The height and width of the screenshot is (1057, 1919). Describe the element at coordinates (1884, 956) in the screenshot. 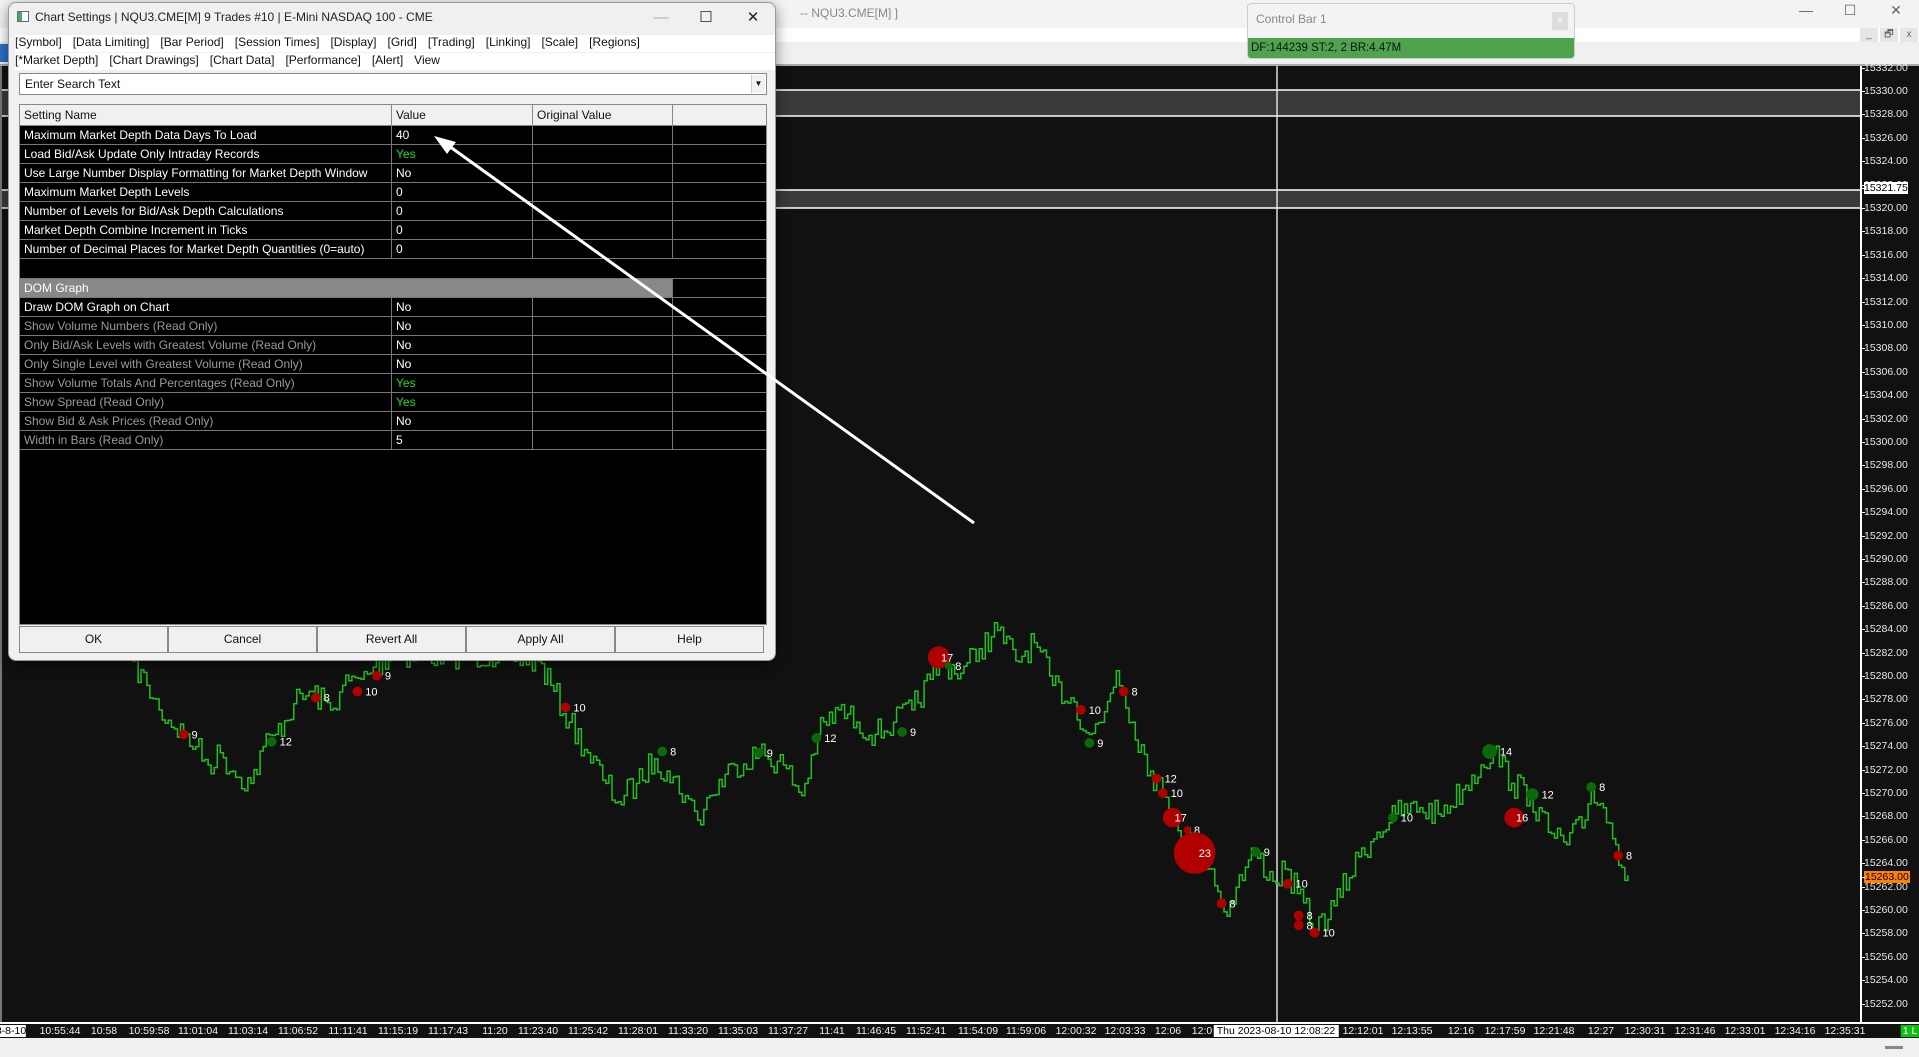

I see `price-tick: 15256.00` at that location.